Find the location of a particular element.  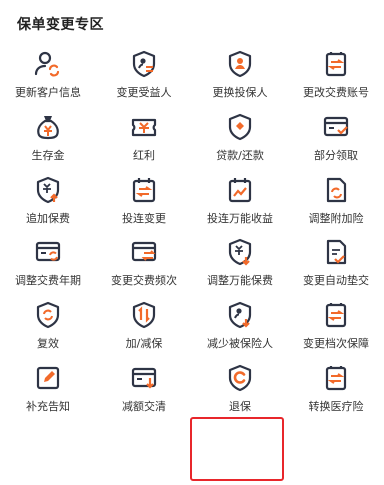

card-refresh-icon is located at coordinates (48, 252).